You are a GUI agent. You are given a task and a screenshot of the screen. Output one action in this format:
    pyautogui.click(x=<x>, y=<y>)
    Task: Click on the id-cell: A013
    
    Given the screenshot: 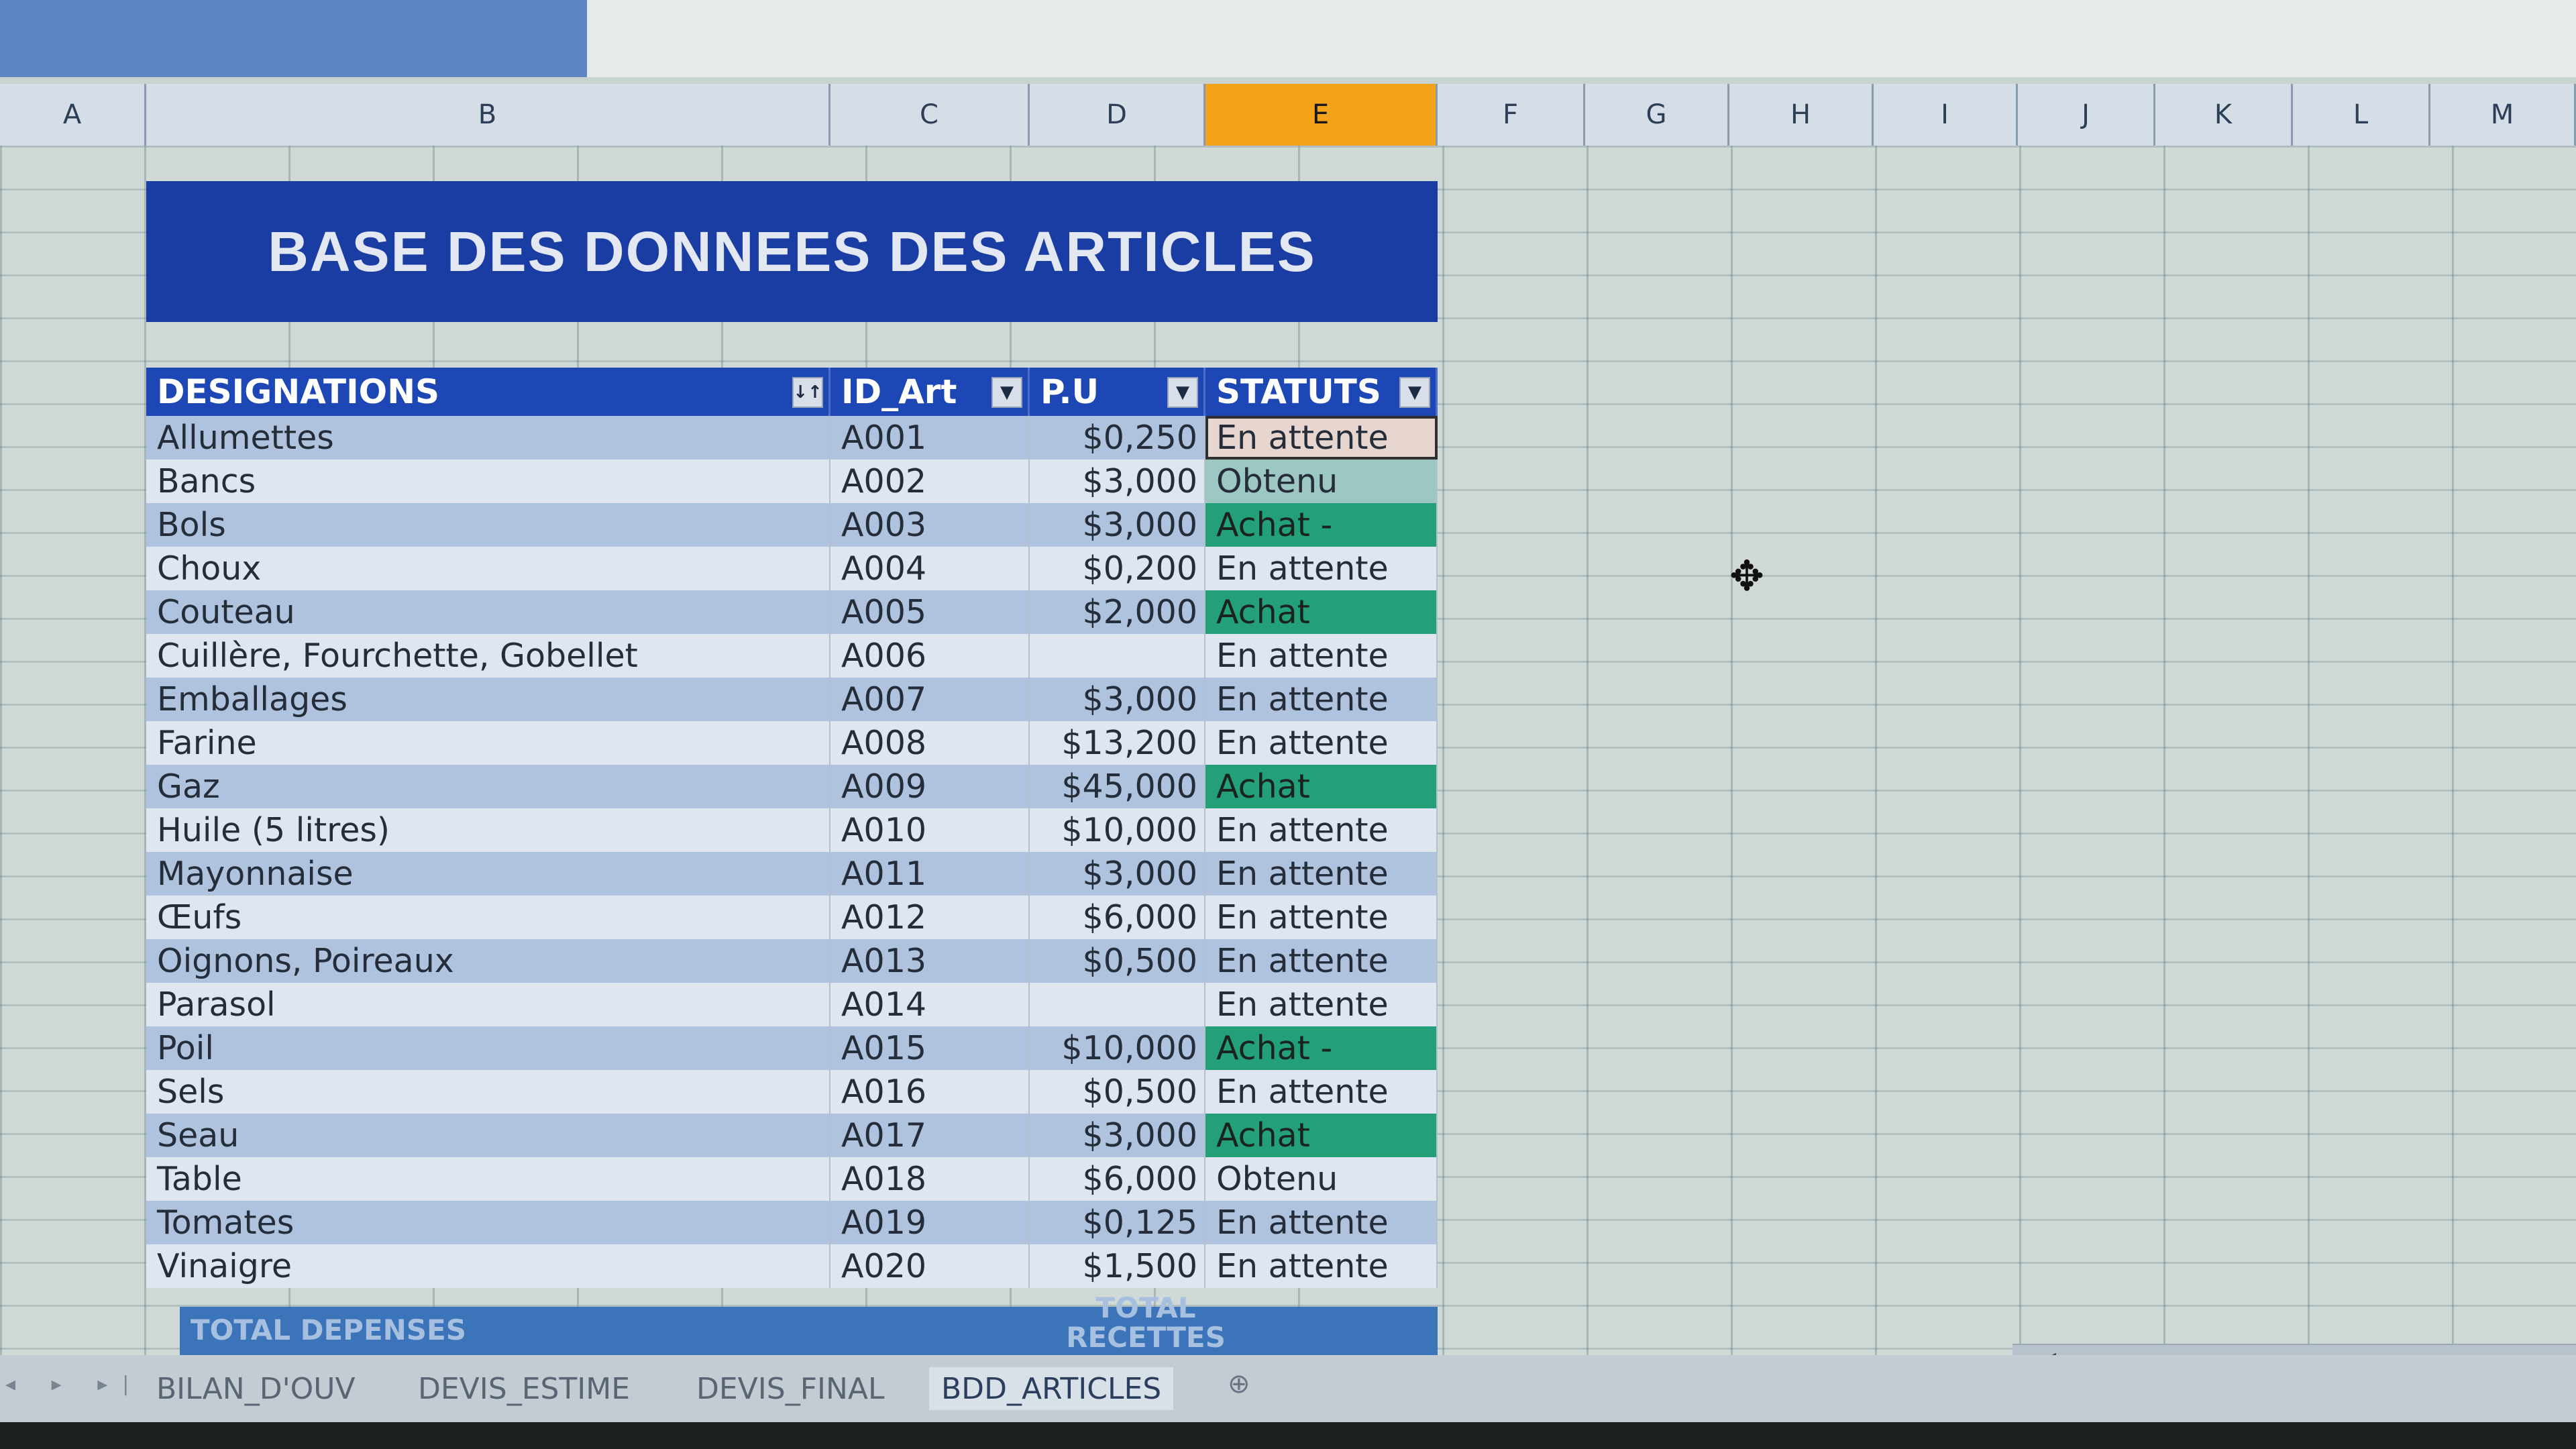 What is the action you would take?
    pyautogui.click(x=930, y=961)
    